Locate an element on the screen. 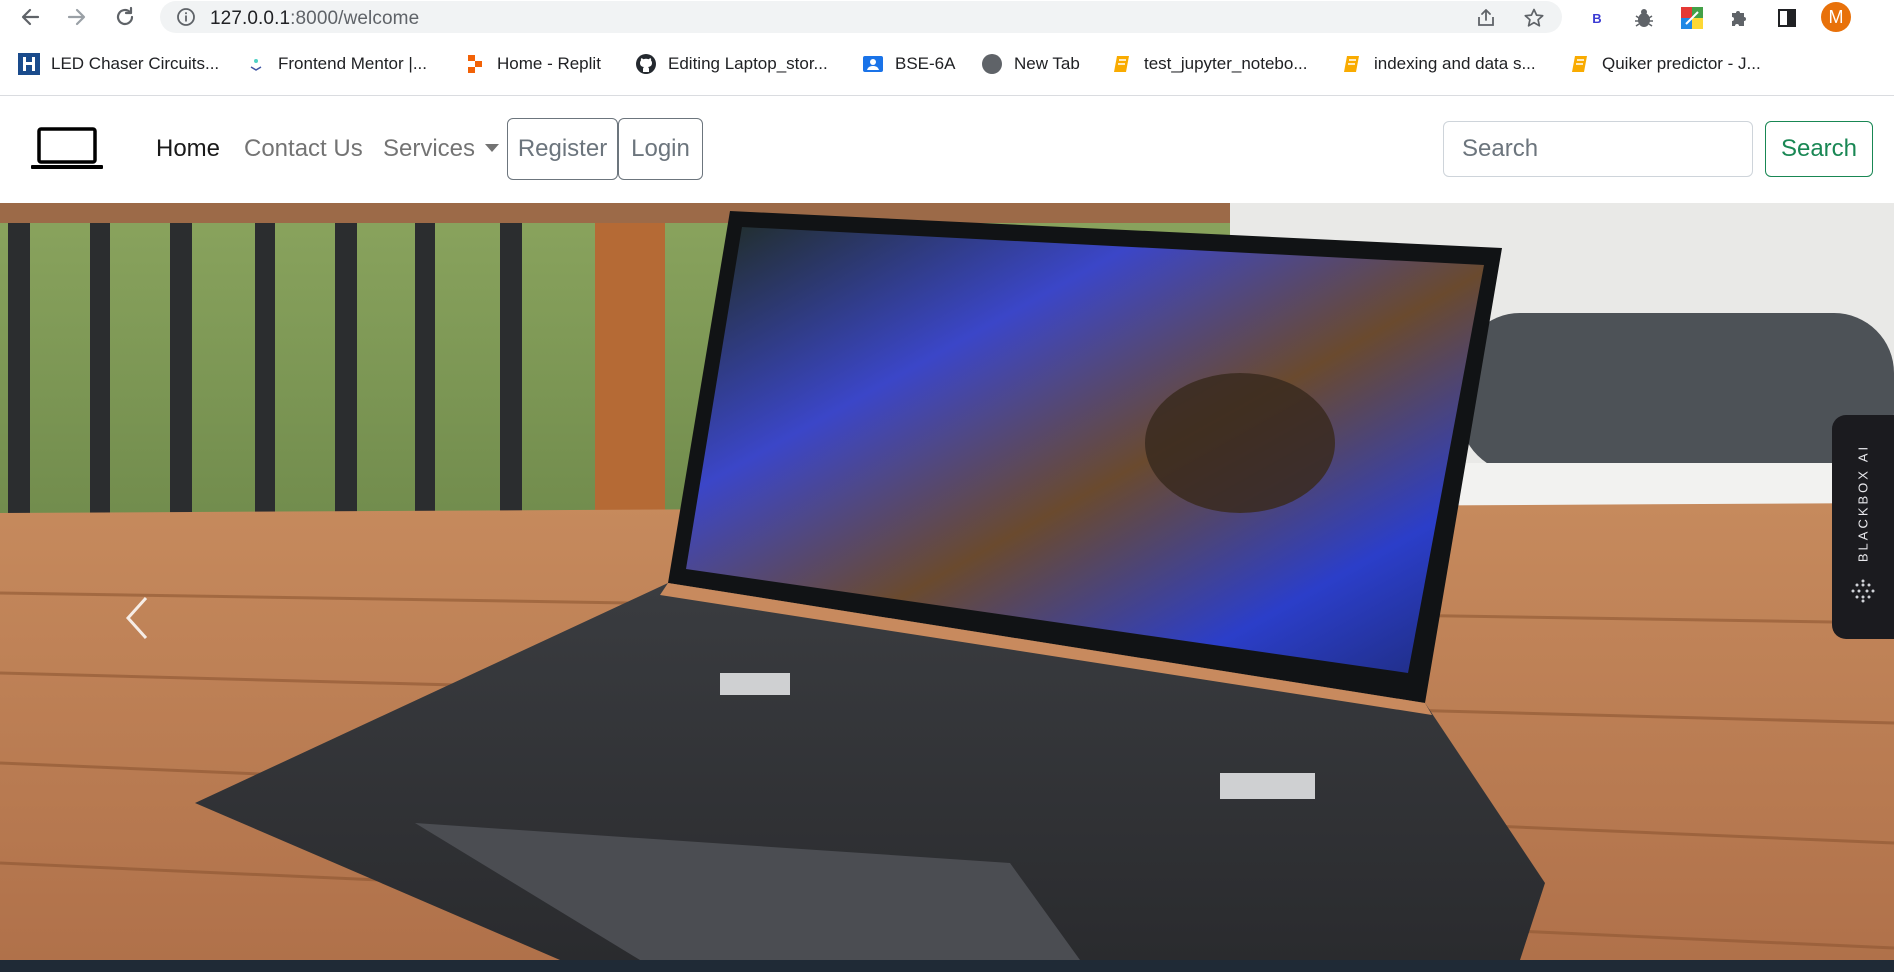  browser-toolbar: 127.0.0.1:8000/welcome B M is located at coordinates (947, 17).